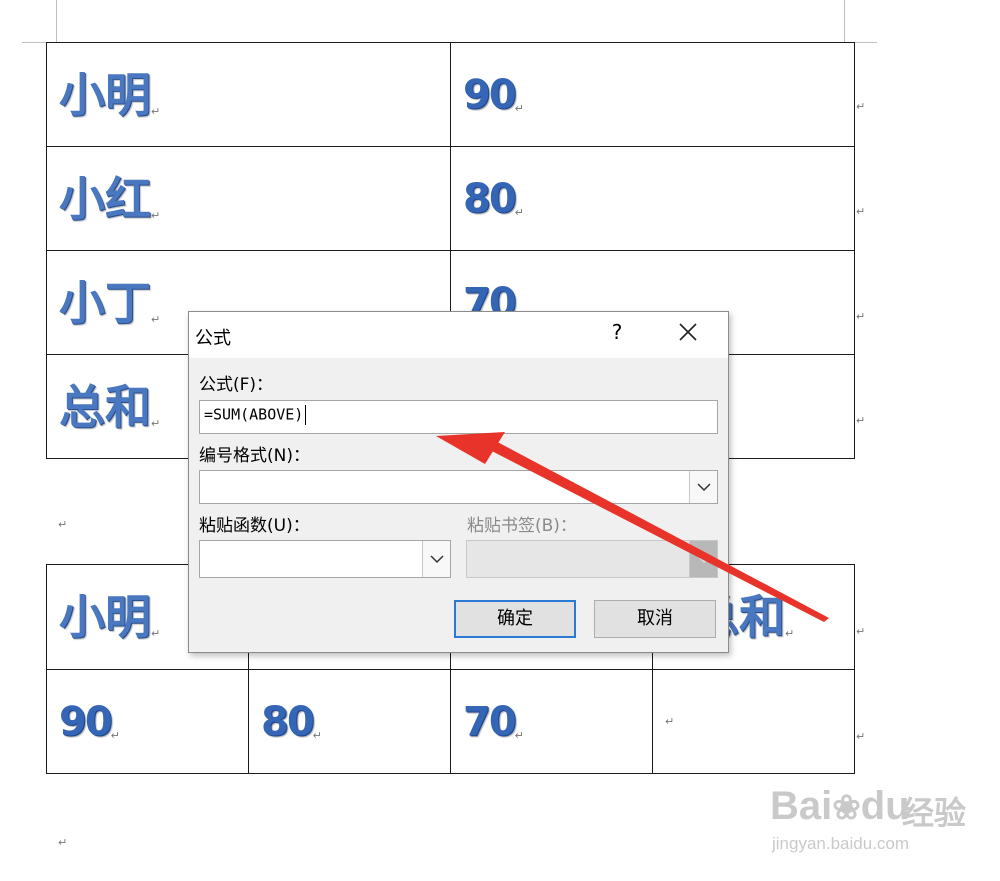 The image size is (1000, 881). I want to click on watermark-cn: 经验, so click(934, 813).